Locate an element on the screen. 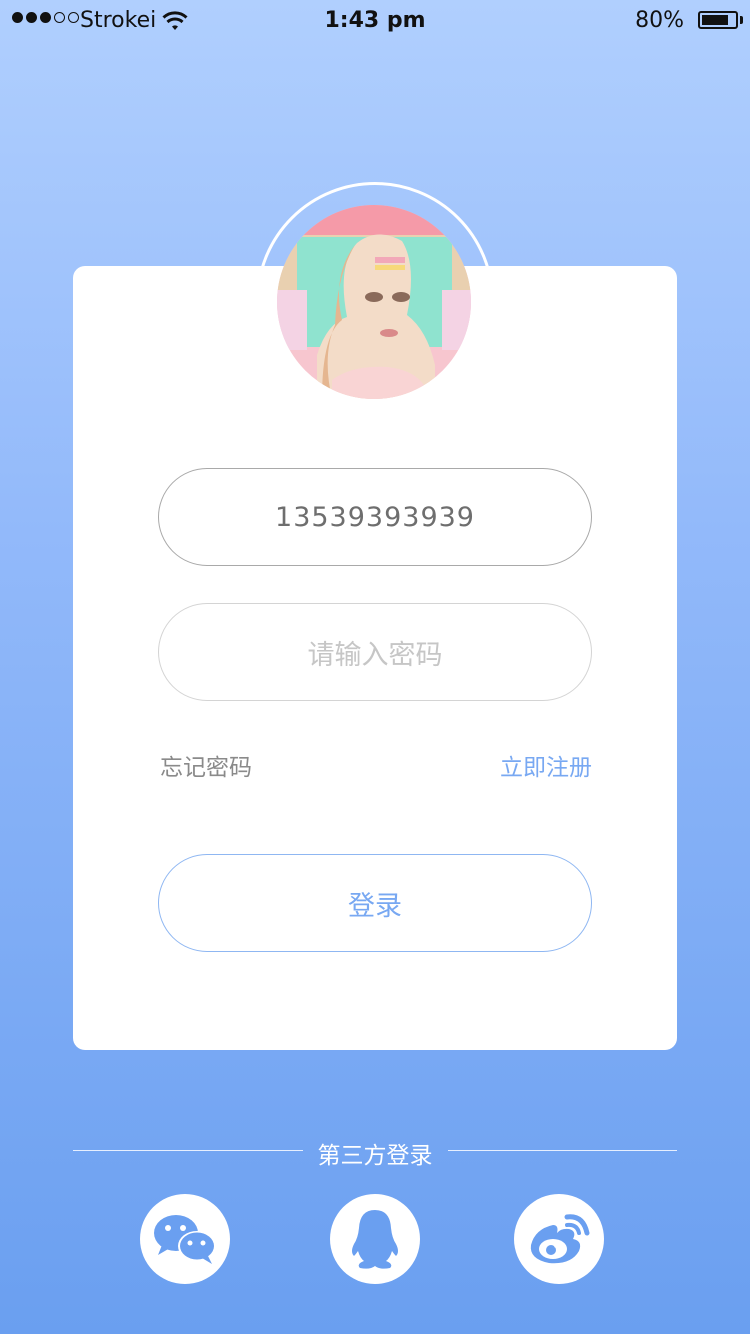  battery-icon is located at coordinates (718, 20).